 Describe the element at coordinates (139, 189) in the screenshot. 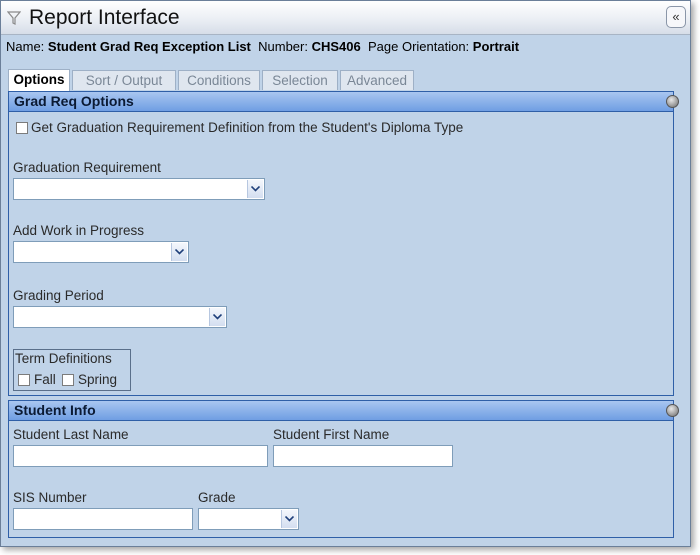

I see `graduation-requirement-select` at that location.